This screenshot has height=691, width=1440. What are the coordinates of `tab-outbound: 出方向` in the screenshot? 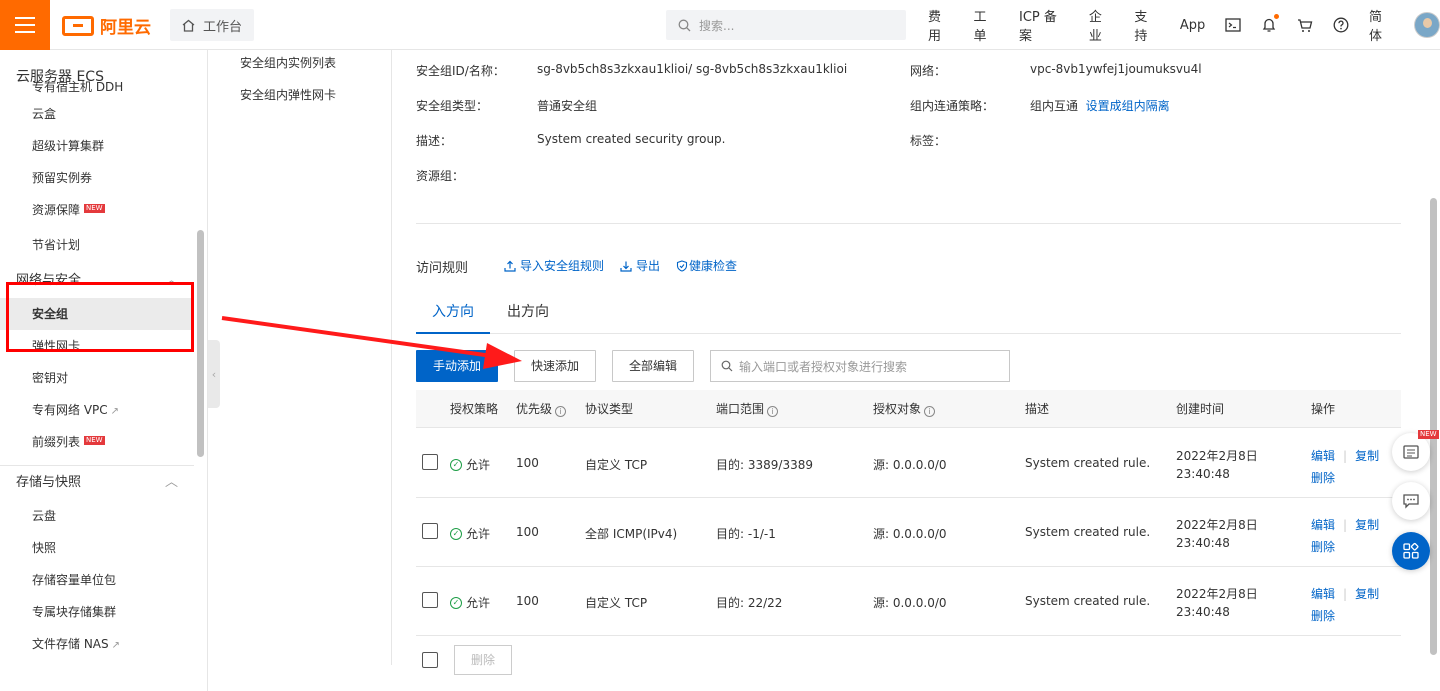 It's located at (528, 312).